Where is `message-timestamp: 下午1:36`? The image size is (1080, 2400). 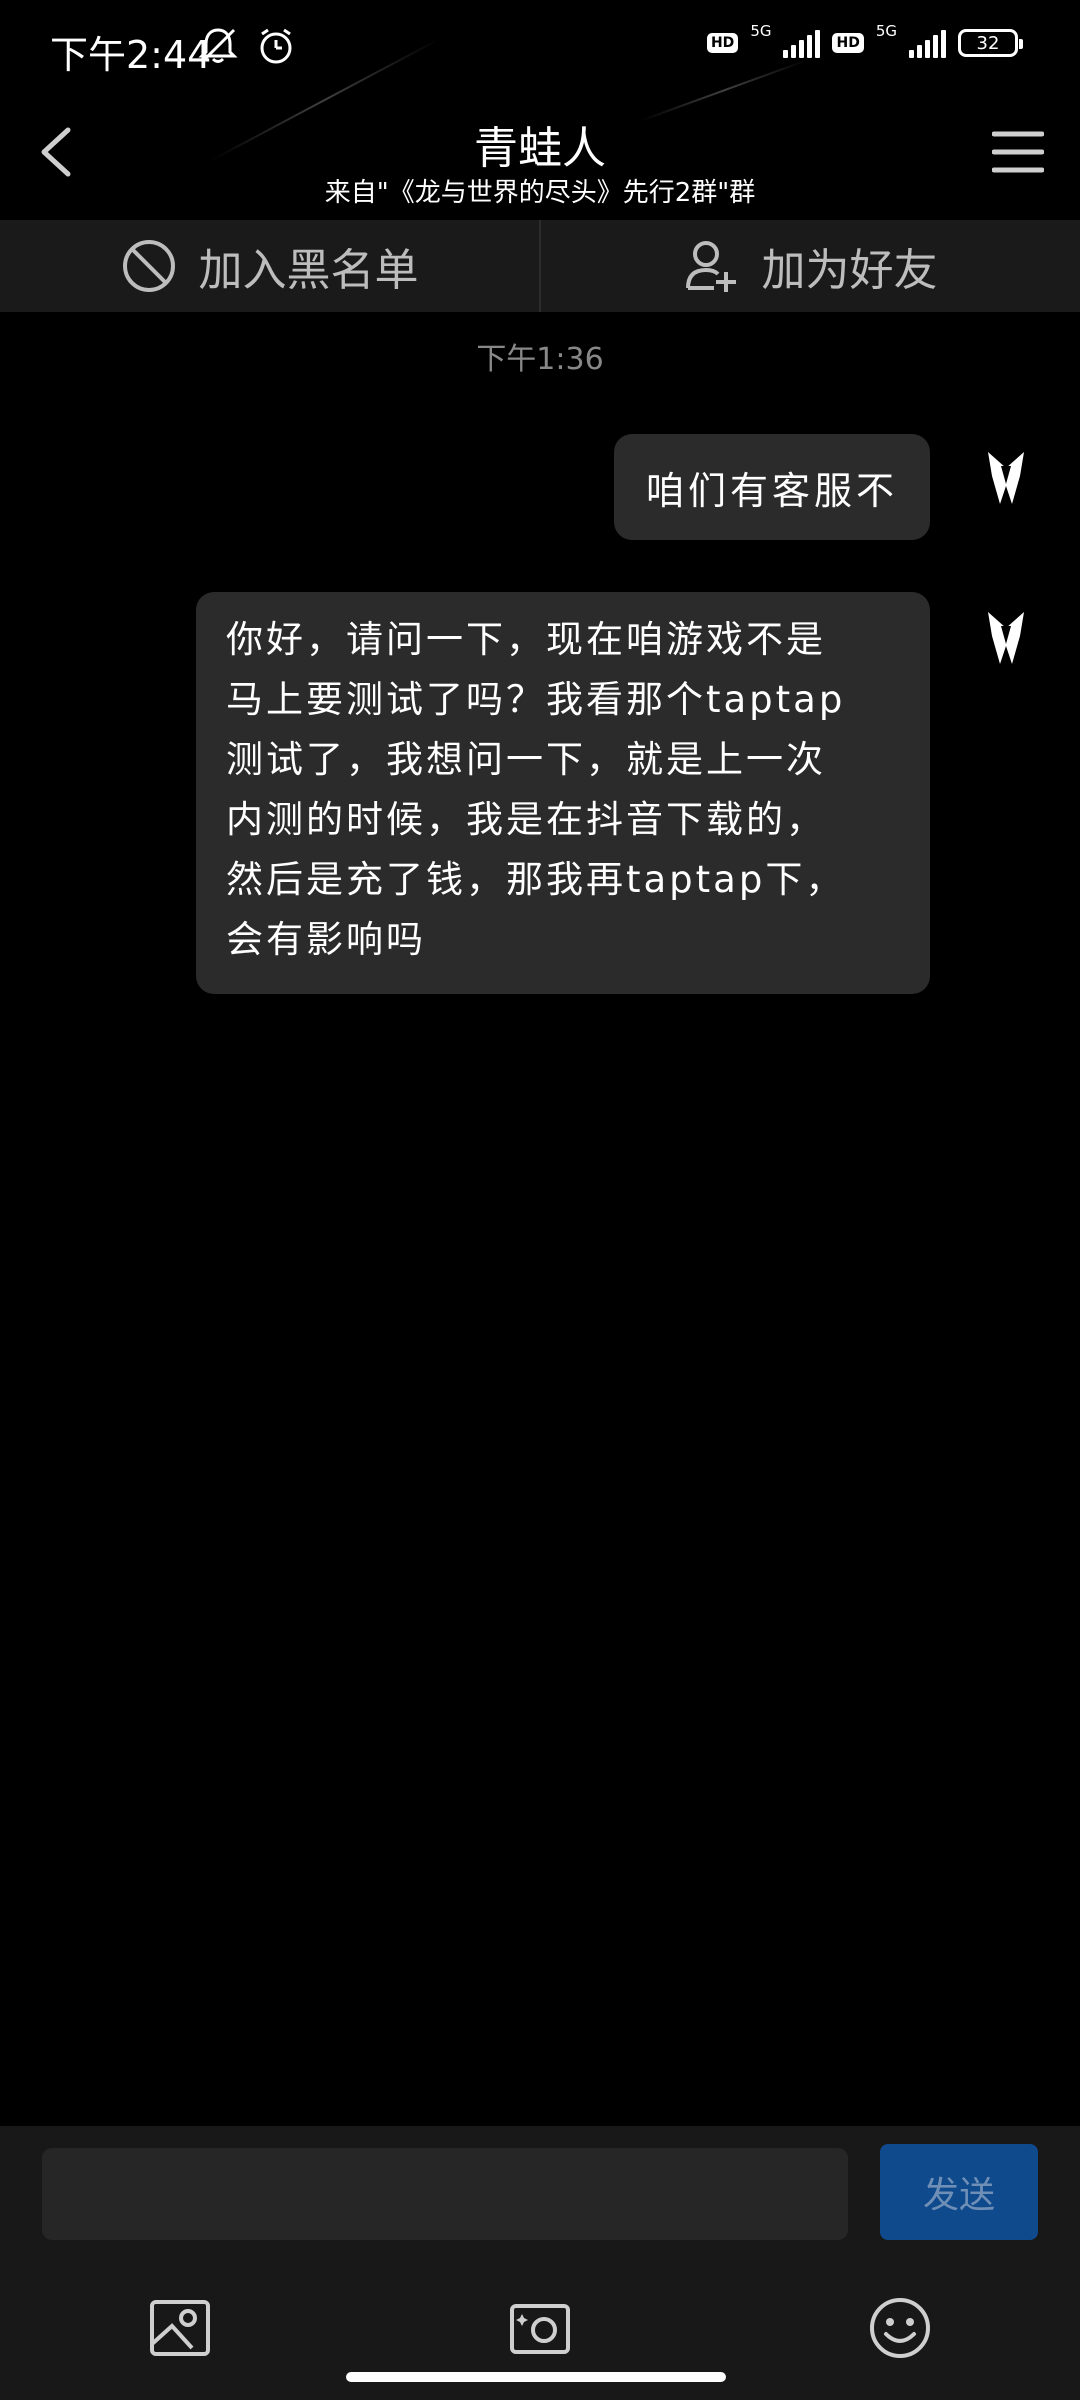
message-timestamp: 下午1:36 is located at coordinates (540, 359).